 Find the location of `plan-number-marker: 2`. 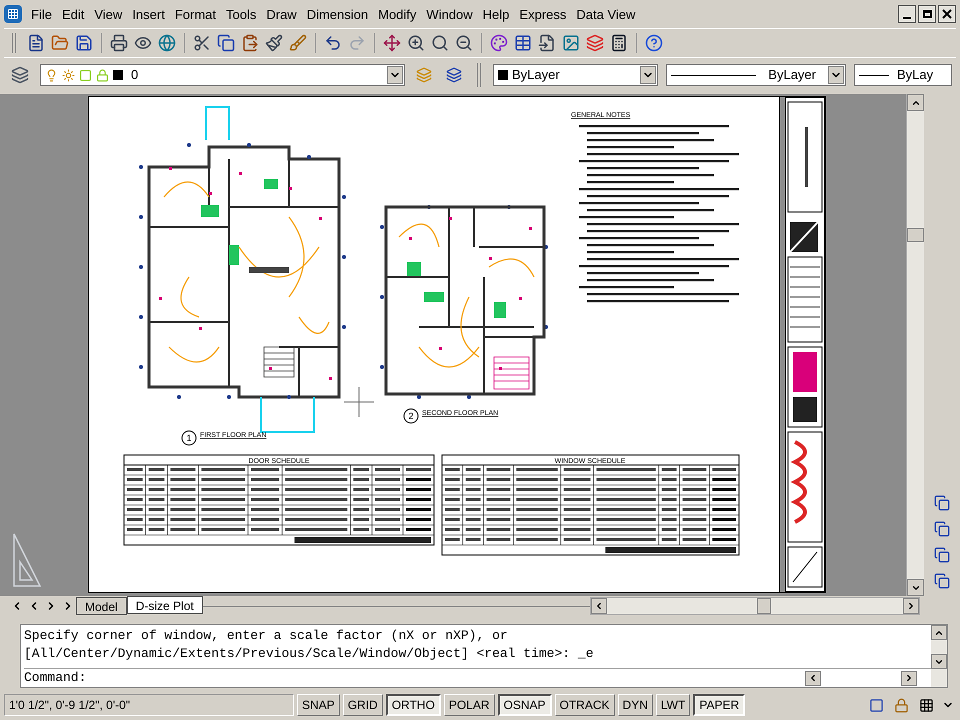

plan-number-marker: 2 is located at coordinates (411, 416).